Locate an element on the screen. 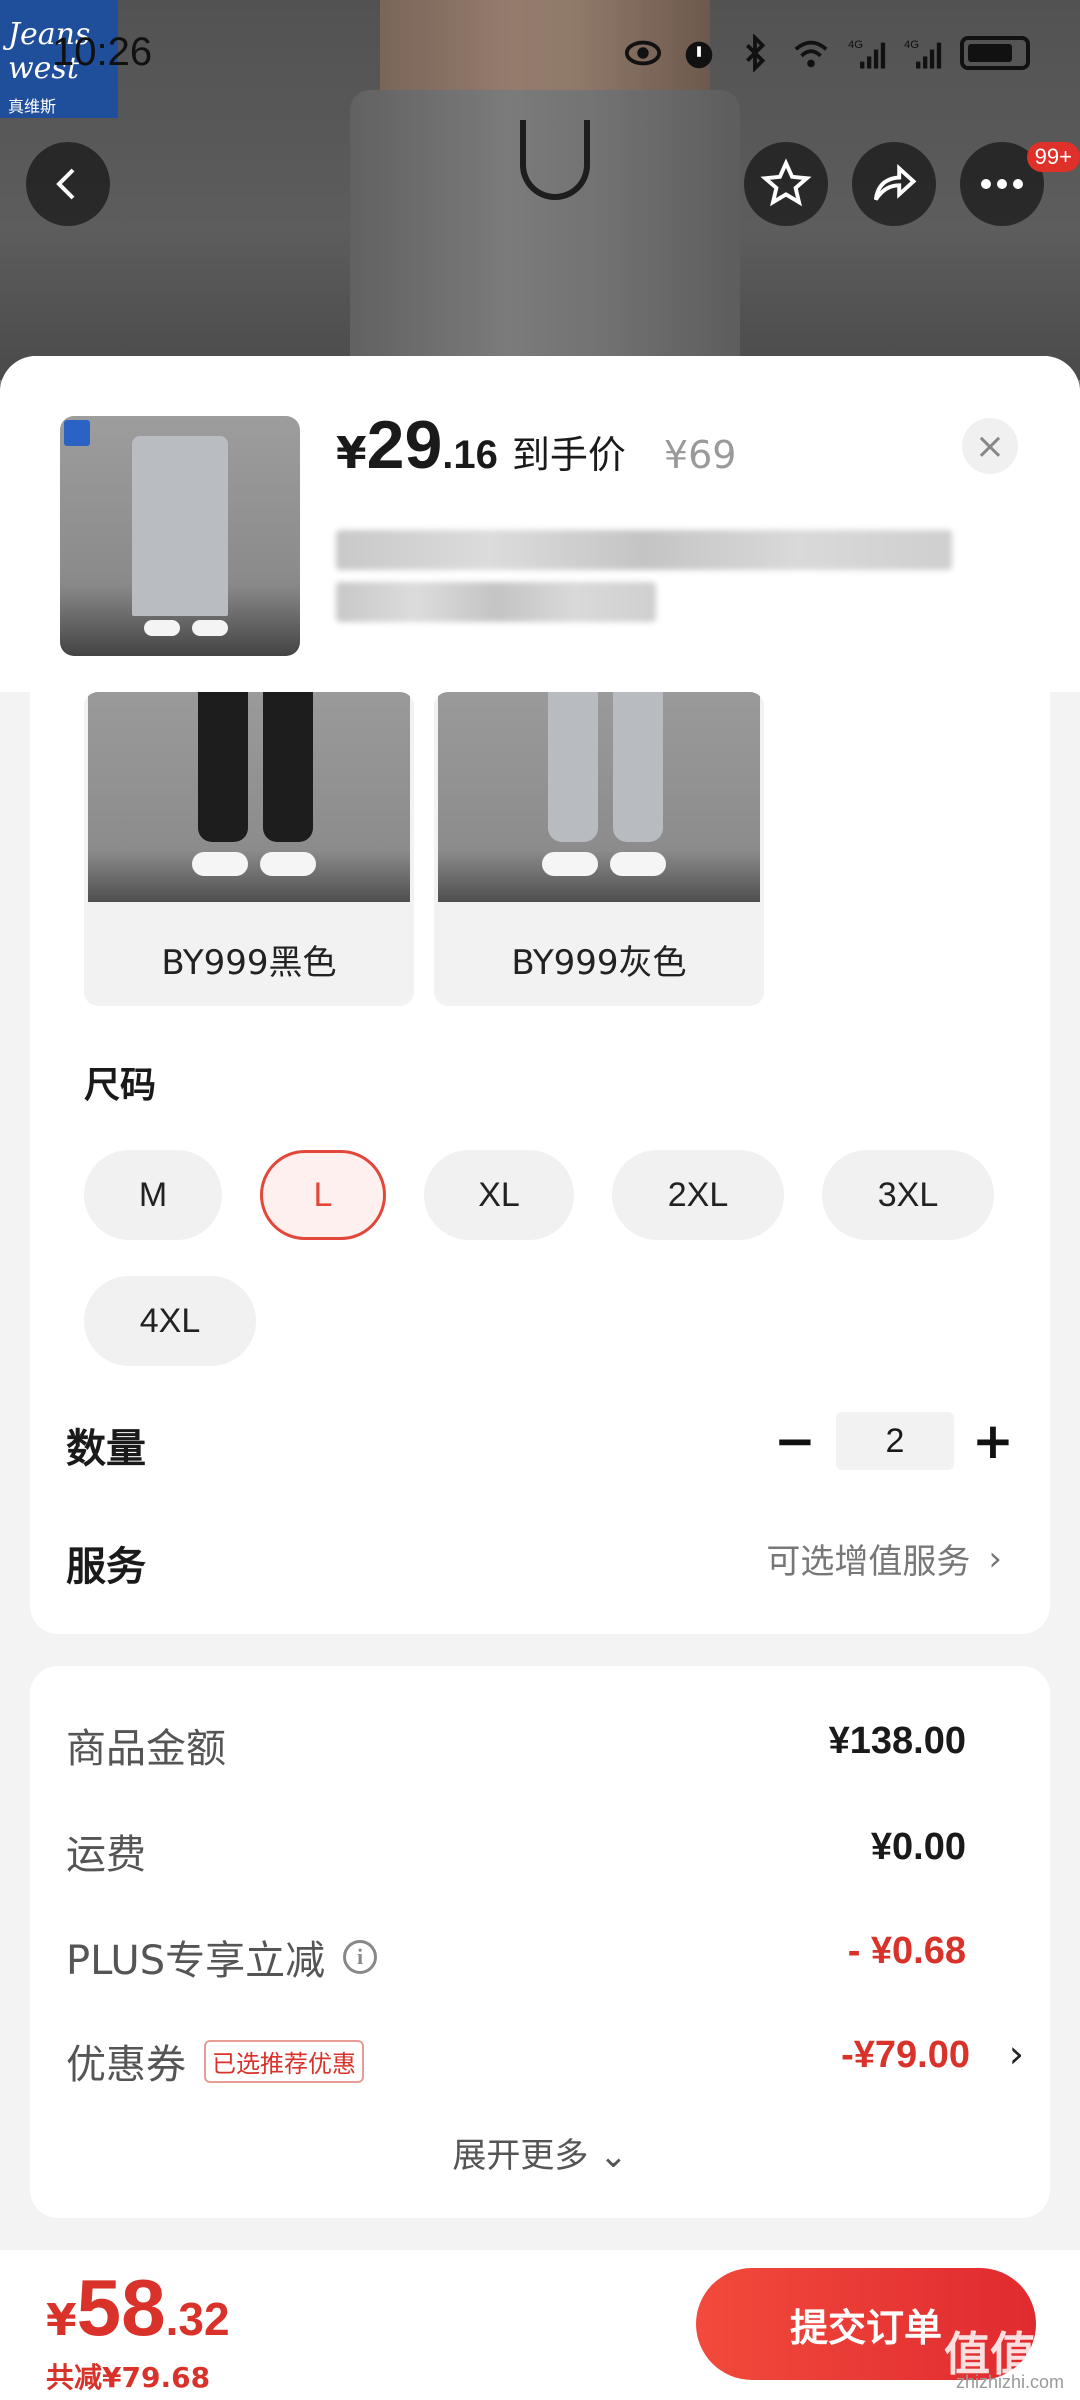 This screenshot has width=1080, height=2400. star-icon is located at coordinates (786, 182).